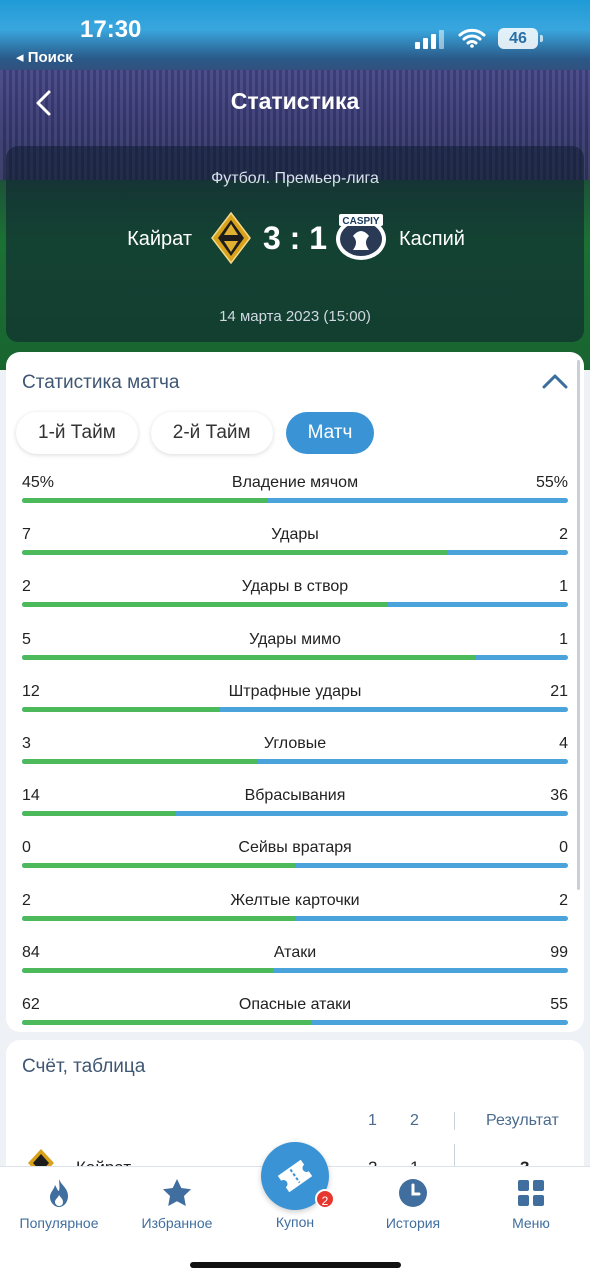  Describe the element at coordinates (361, 221) in the screenshot. I see `caspiy-logo-text: CASPIY` at that location.